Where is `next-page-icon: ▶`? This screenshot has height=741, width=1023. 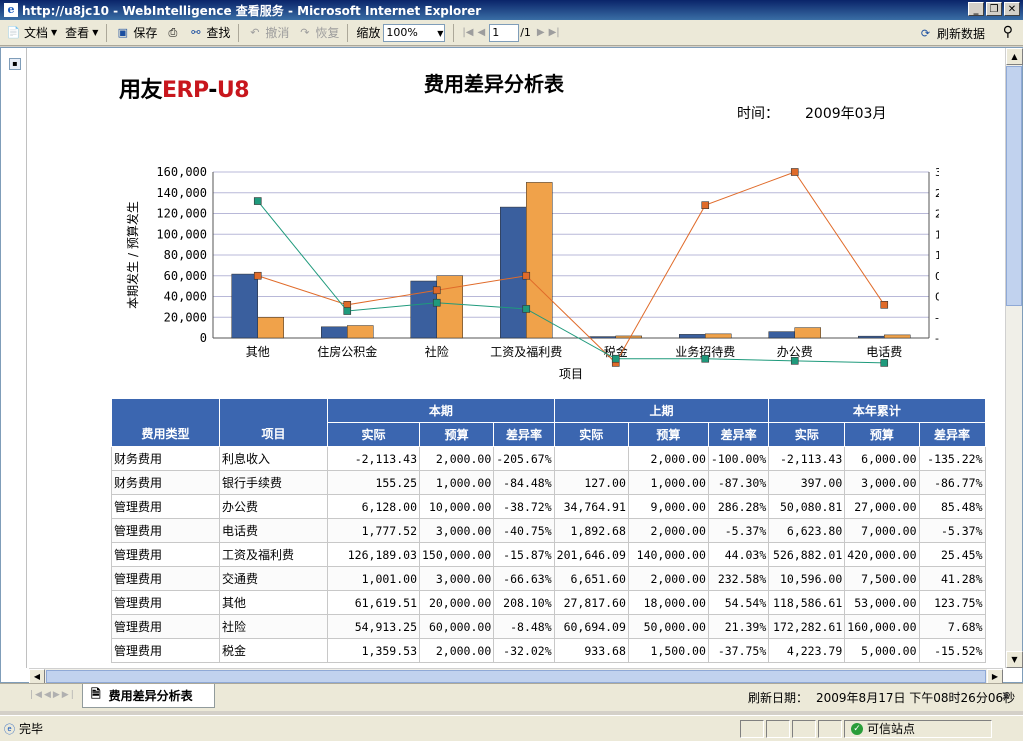 next-page-icon: ▶ is located at coordinates (541, 32).